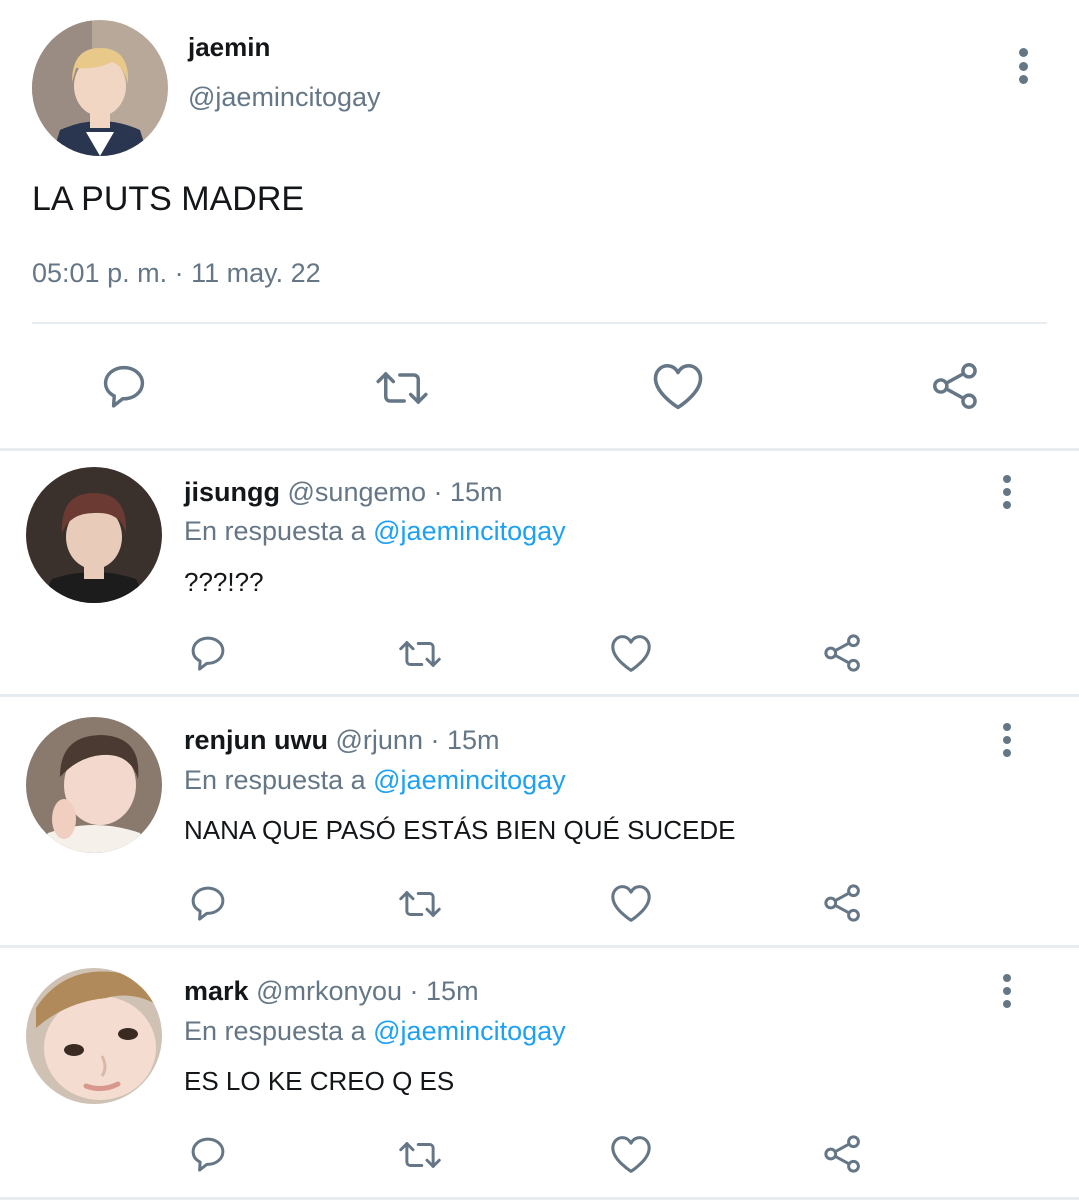 The width and height of the screenshot is (1079, 1200). I want to click on reply-text: ???!??, so click(224, 582).